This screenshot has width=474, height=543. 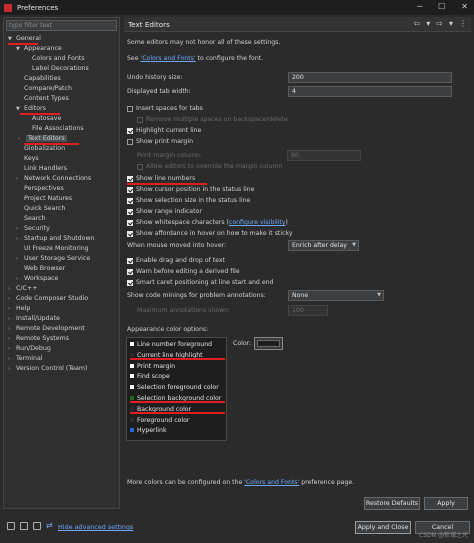 What do you see at coordinates (53, 179) in the screenshot?
I see `tree-item: › Network Connections` at bounding box center [53, 179].